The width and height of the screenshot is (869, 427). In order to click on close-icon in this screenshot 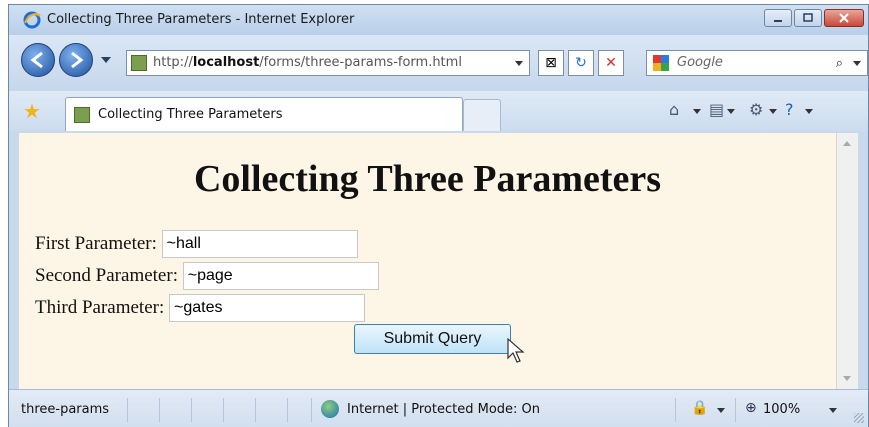, I will do `click(844, 18)`.